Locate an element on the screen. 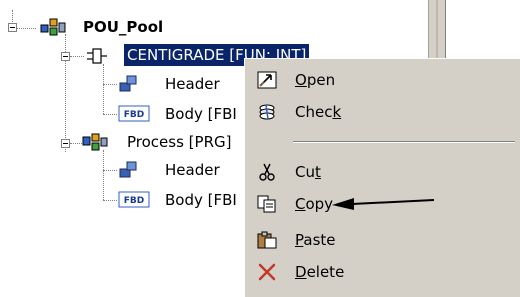 This screenshot has height=297, width=520. menu-item-label: Cut is located at coordinates (308, 172).